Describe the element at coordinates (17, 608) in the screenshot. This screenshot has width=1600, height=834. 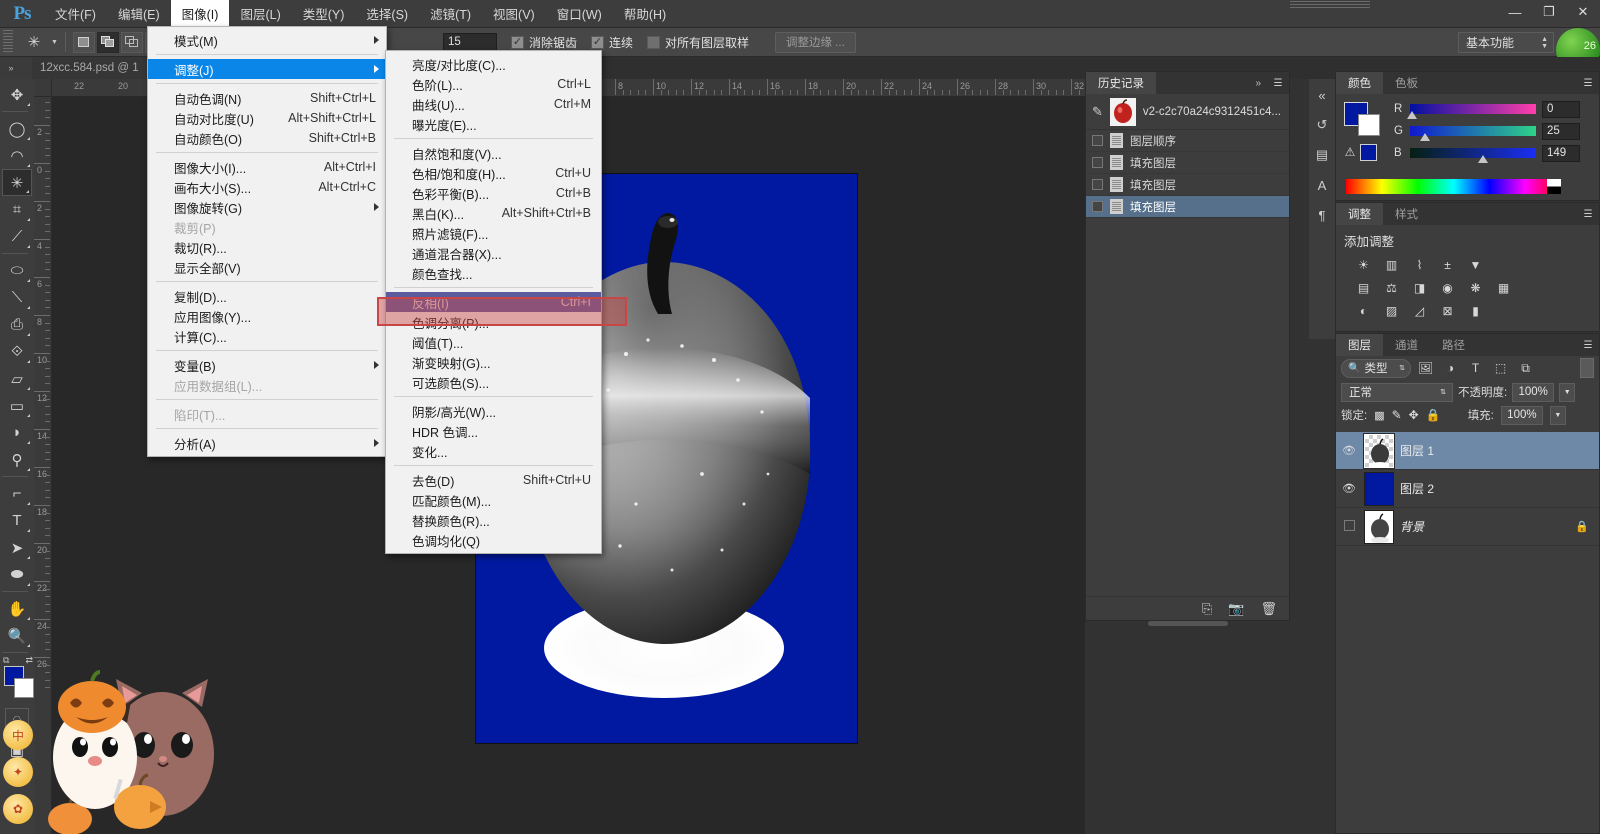
I see `hand-tool: ✋` at that location.